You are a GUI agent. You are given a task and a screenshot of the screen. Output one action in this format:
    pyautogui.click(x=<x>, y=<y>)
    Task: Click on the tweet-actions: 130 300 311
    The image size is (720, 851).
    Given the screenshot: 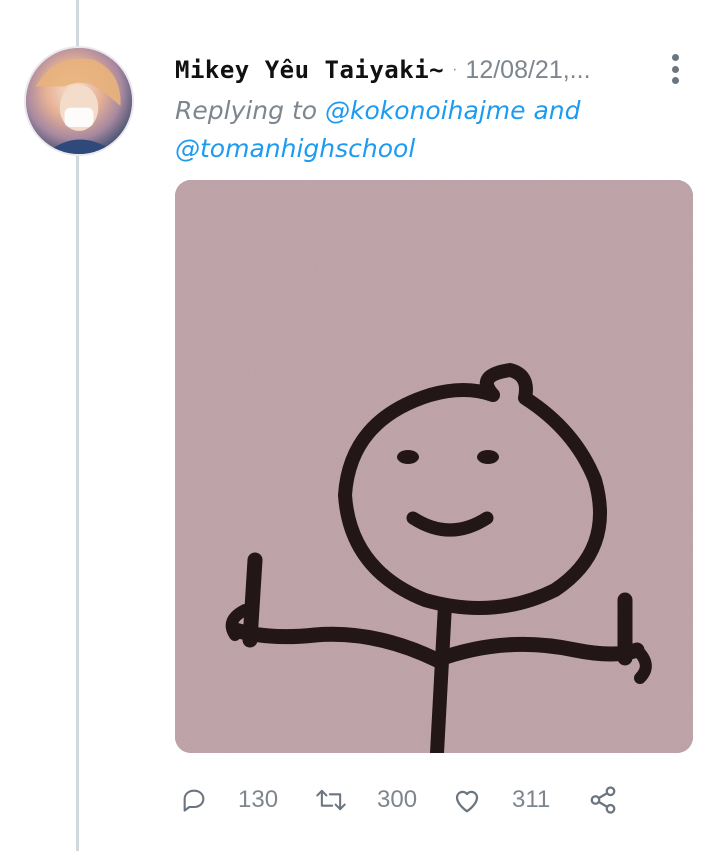 What is the action you would take?
    pyautogui.click(x=420, y=800)
    